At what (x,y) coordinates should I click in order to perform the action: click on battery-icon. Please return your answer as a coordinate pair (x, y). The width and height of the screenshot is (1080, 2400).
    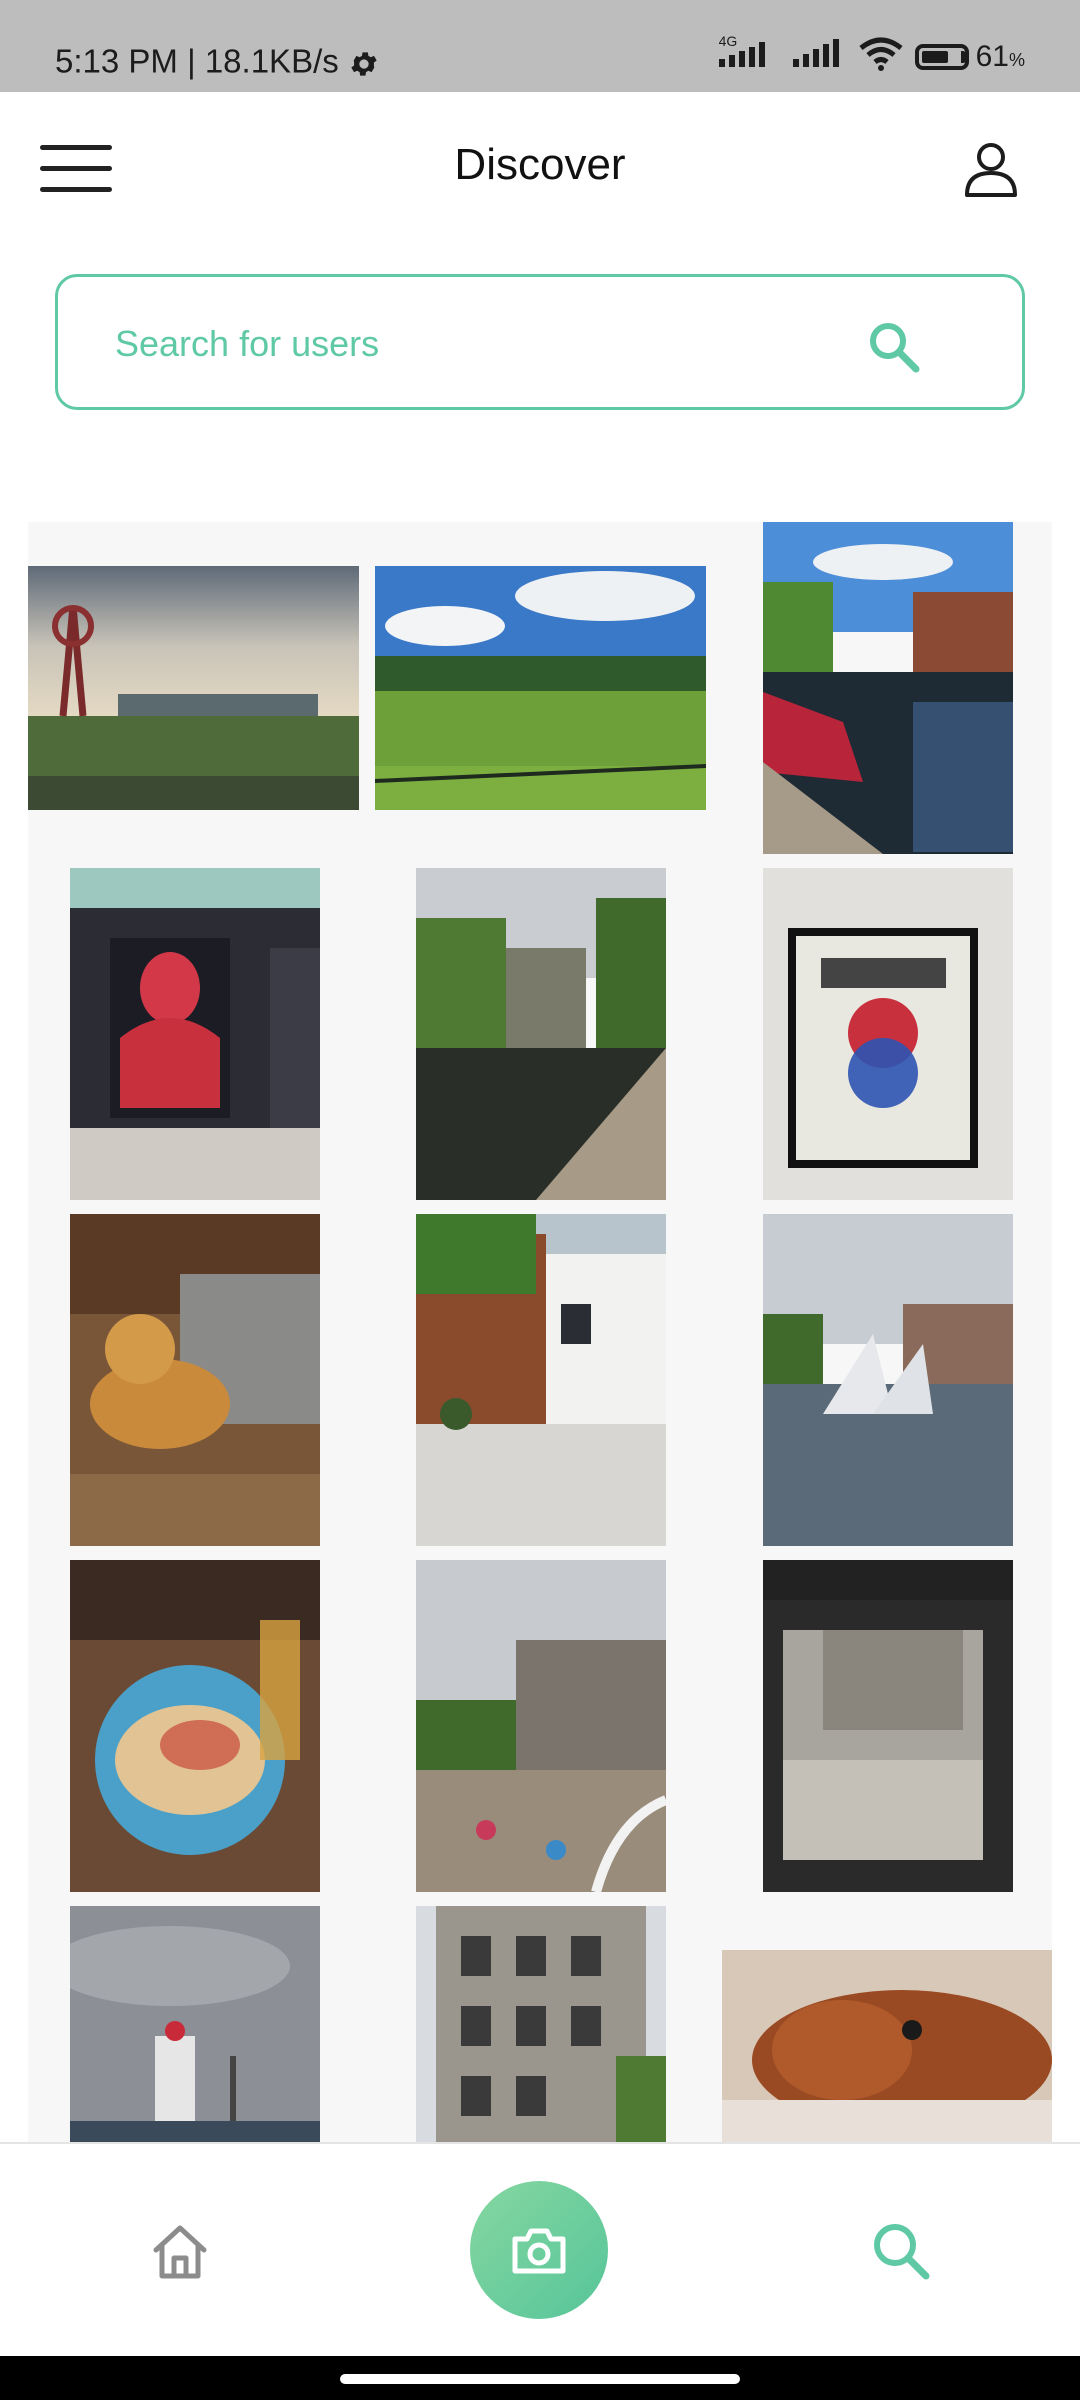
    Looking at the image, I should click on (941, 56).